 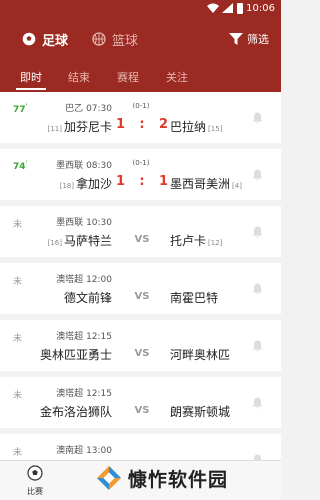 What do you see at coordinates (109, 478) in the screenshot?
I see `watermark-logo-icon` at bounding box center [109, 478].